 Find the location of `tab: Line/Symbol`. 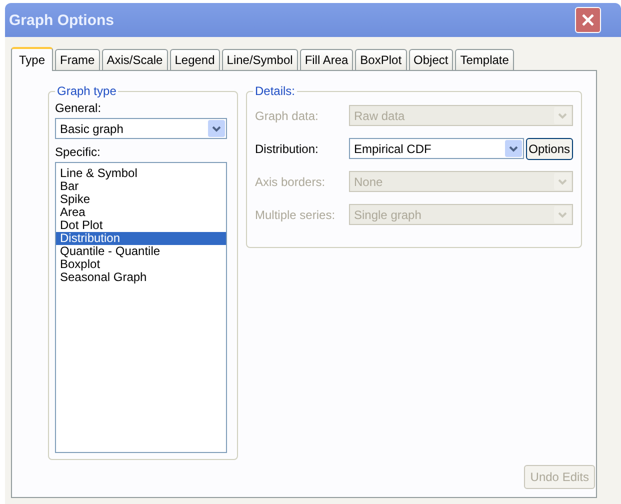

tab: Line/Symbol is located at coordinates (260, 59).